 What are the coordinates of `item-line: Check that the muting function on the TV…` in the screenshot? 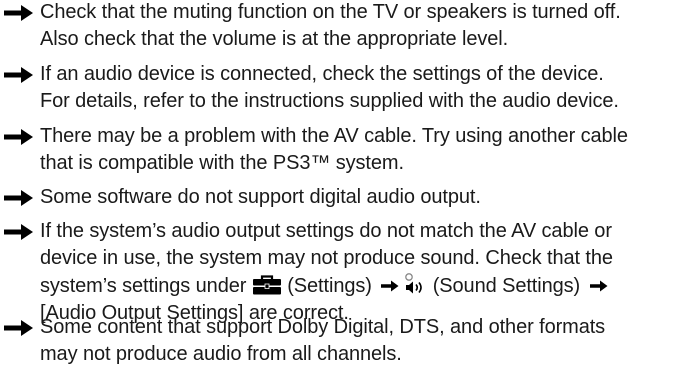 It's located at (330, 12).